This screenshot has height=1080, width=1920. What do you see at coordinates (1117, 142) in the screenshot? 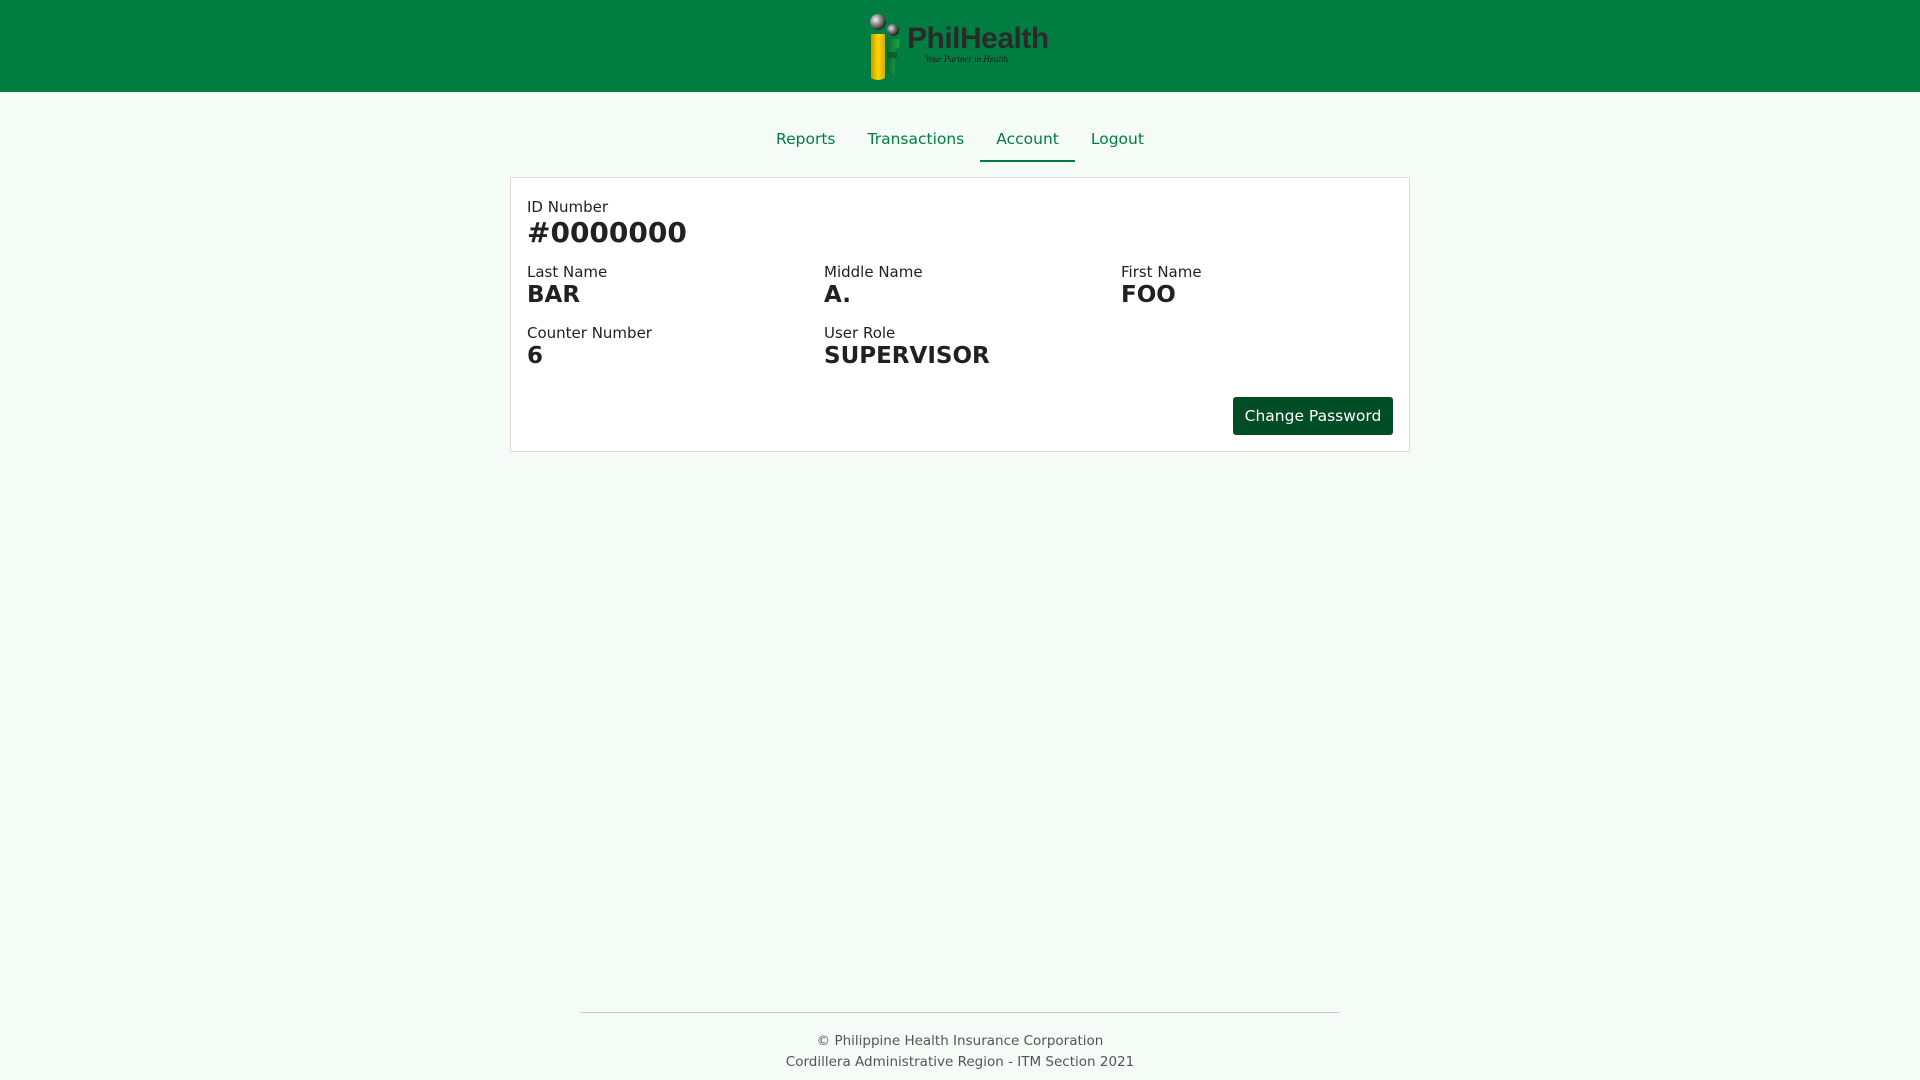
I see `nav-logout: Logout` at bounding box center [1117, 142].